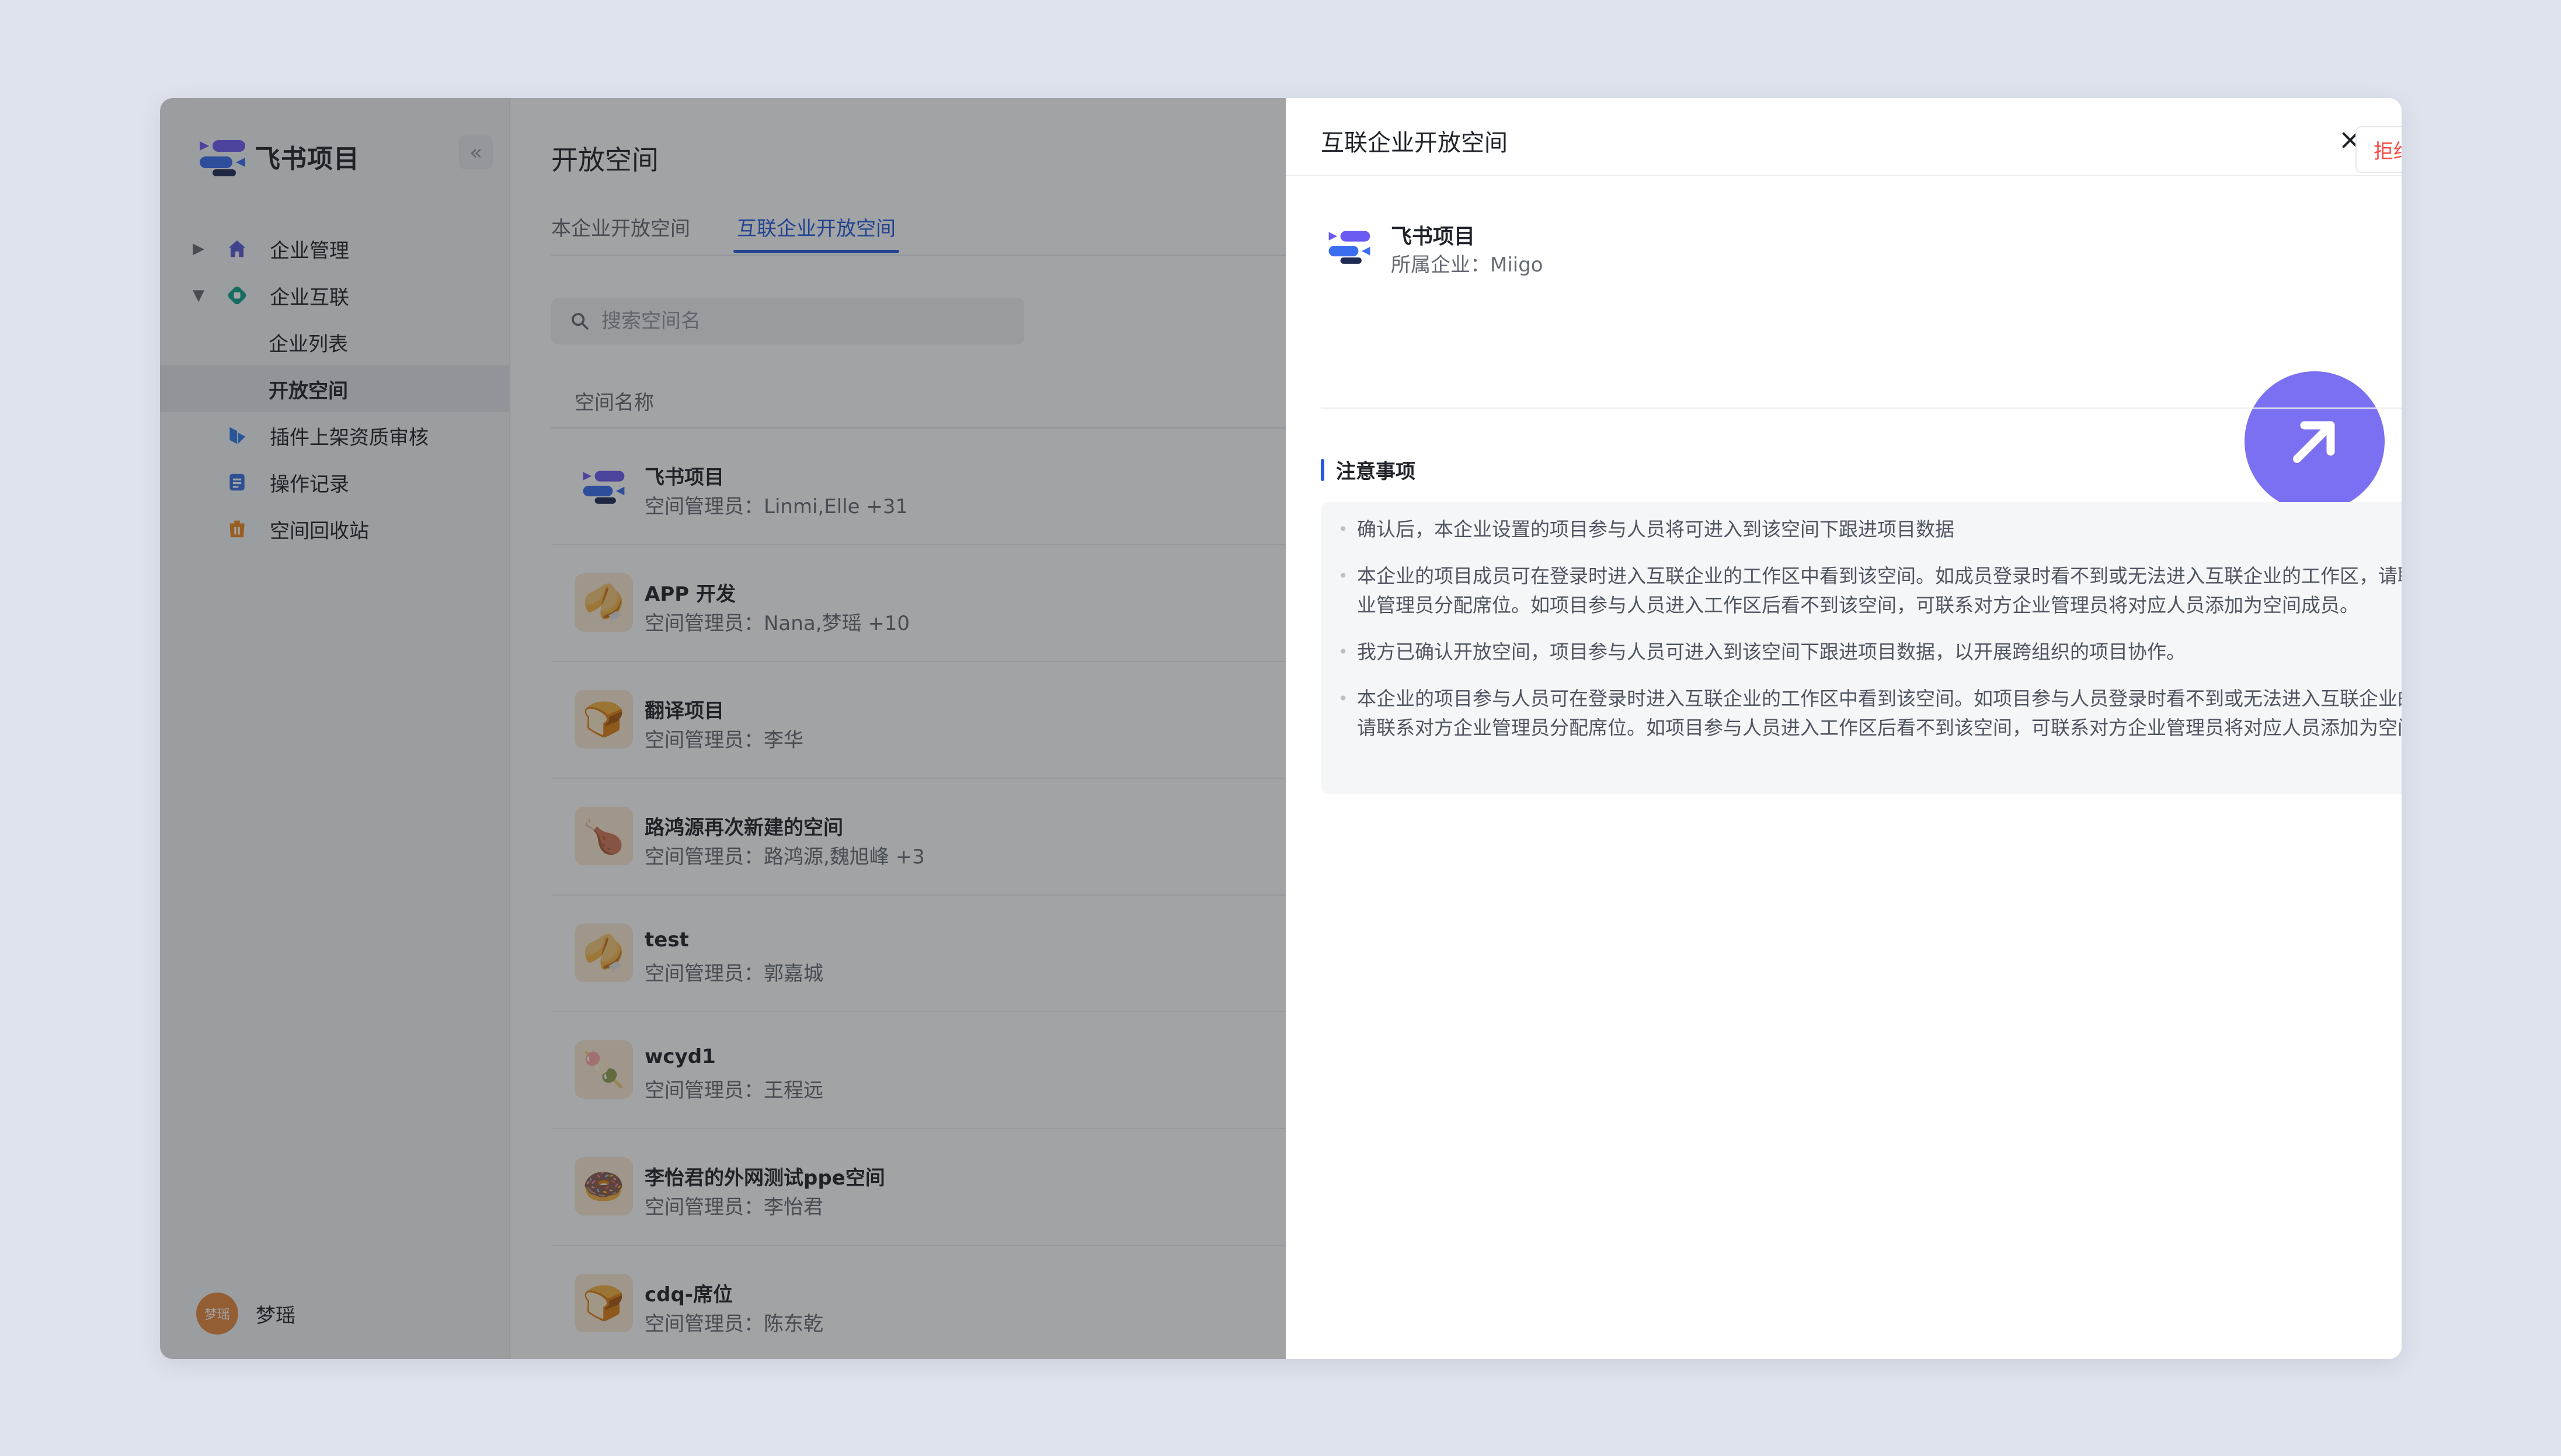 The height and width of the screenshot is (1456, 2561). What do you see at coordinates (2378, 149) in the screenshot?
I see `reject-button: 拒绝` at bounding box center [2378, 149].